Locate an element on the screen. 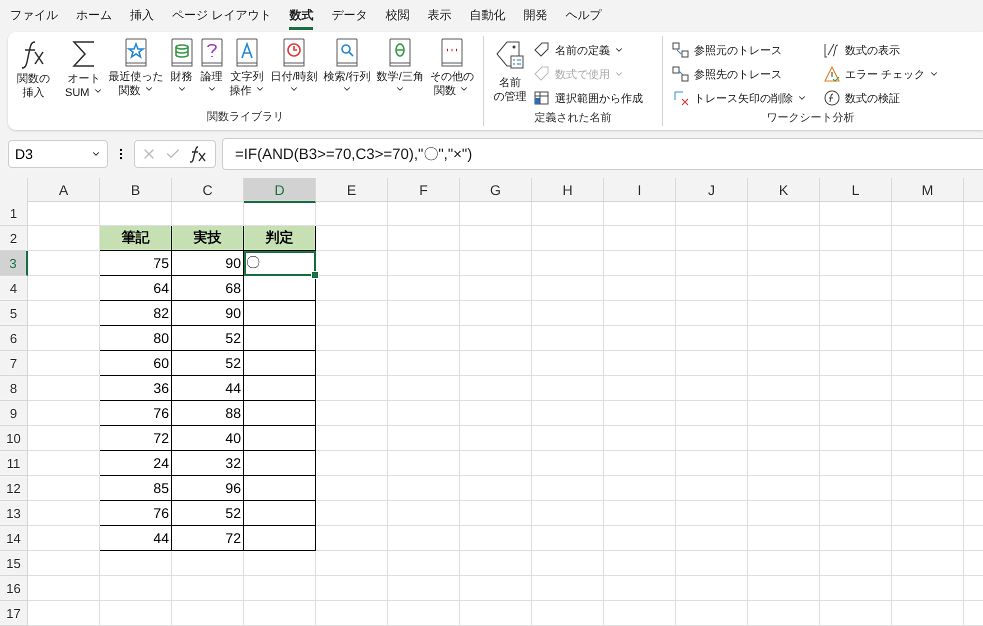 This screenshot has height=626, width=983. menu-tab: ヘルプ is located at coordinates (583, 16).